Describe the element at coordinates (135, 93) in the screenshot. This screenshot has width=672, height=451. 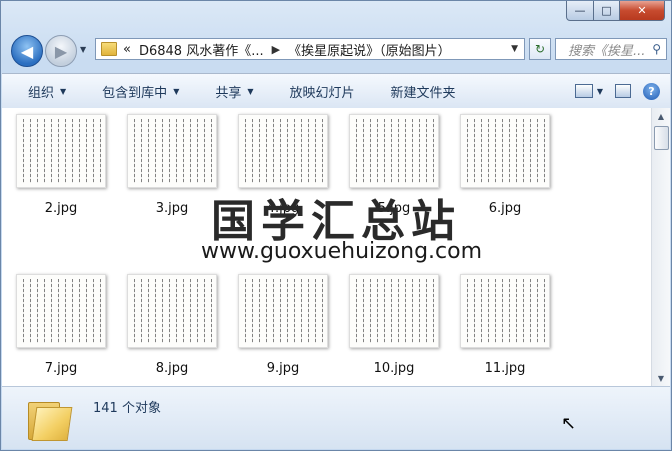
I see `include-library-label: 包含到库中` at that location.